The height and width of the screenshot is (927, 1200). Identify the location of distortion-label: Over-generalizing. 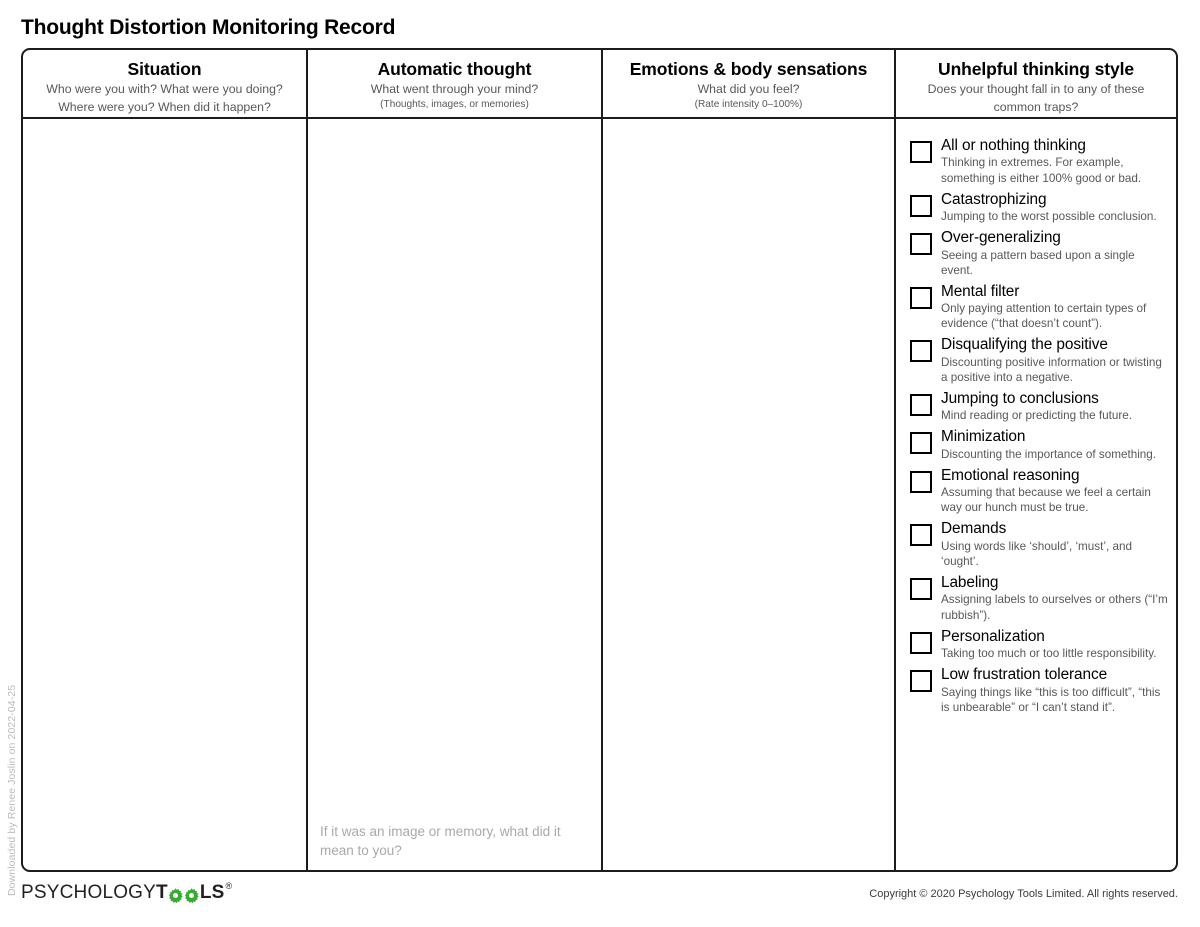
(1001, 238).